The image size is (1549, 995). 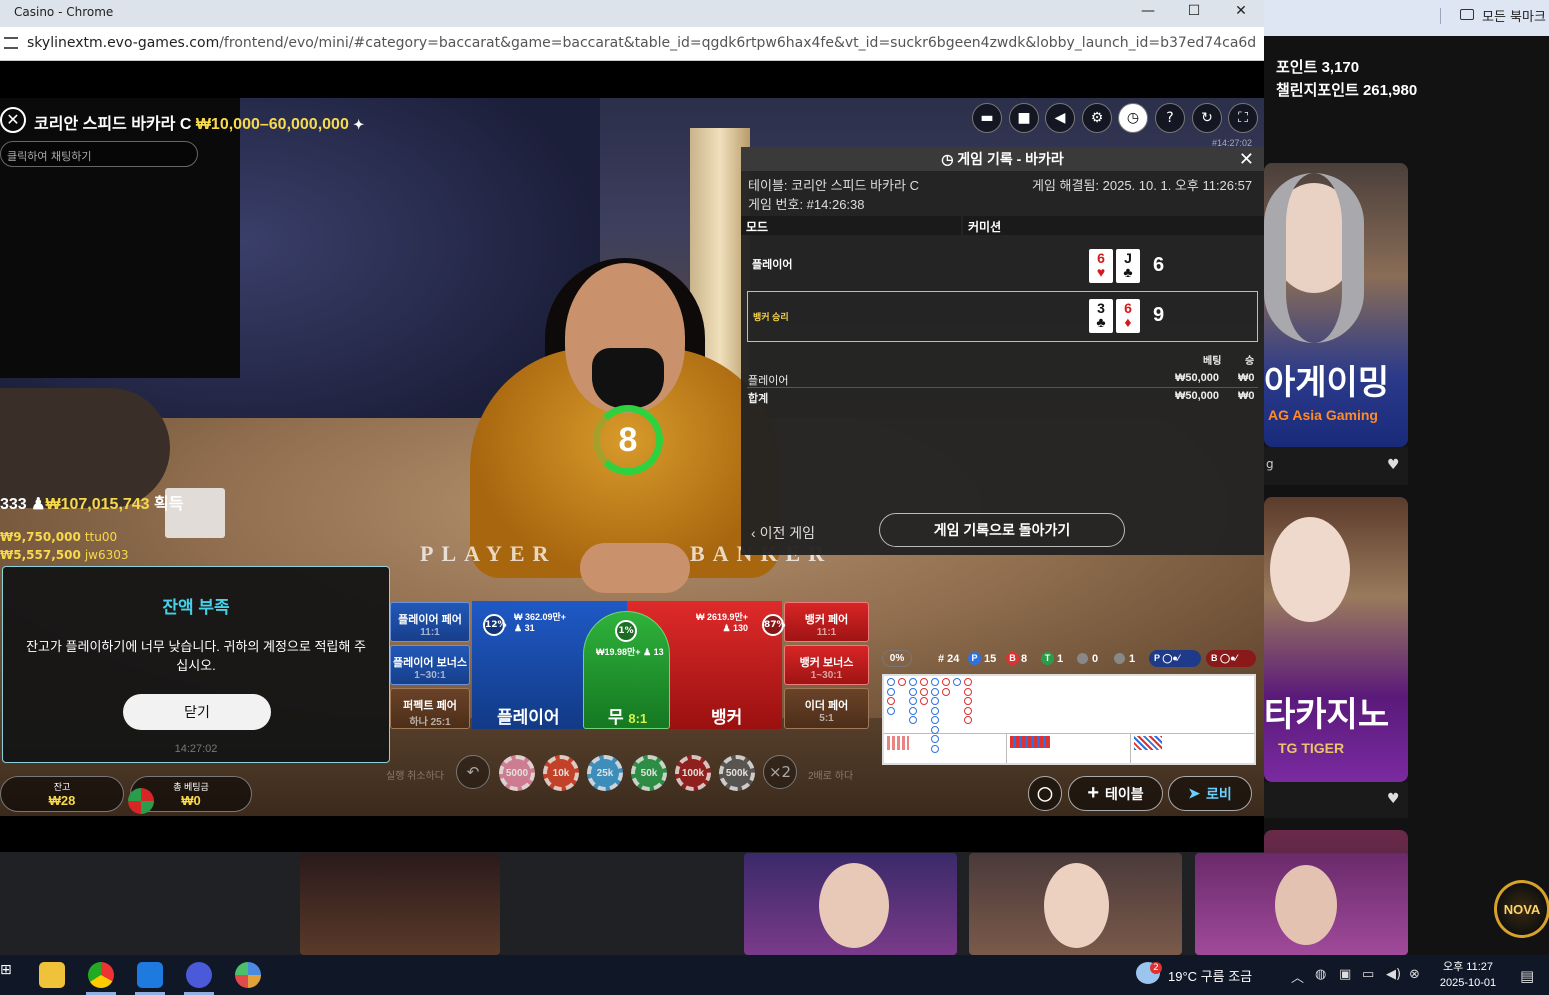 I want to click on clock: 오후 11:27 2025-10-01, so click(x=1468, y=975).